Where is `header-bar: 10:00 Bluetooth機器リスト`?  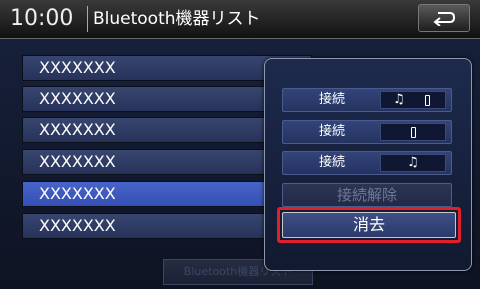 header-bar: 10:00 Bluetooth機器リスト is located at coordinates (240, 19).